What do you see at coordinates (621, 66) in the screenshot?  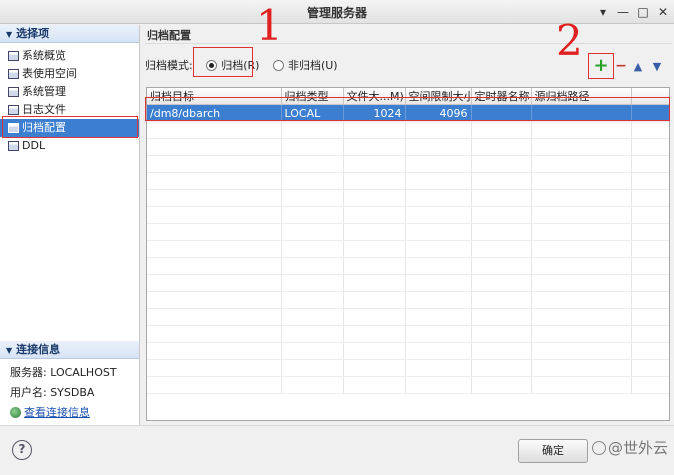 I see `remove-icon: −` at bounding box center [621, 66].